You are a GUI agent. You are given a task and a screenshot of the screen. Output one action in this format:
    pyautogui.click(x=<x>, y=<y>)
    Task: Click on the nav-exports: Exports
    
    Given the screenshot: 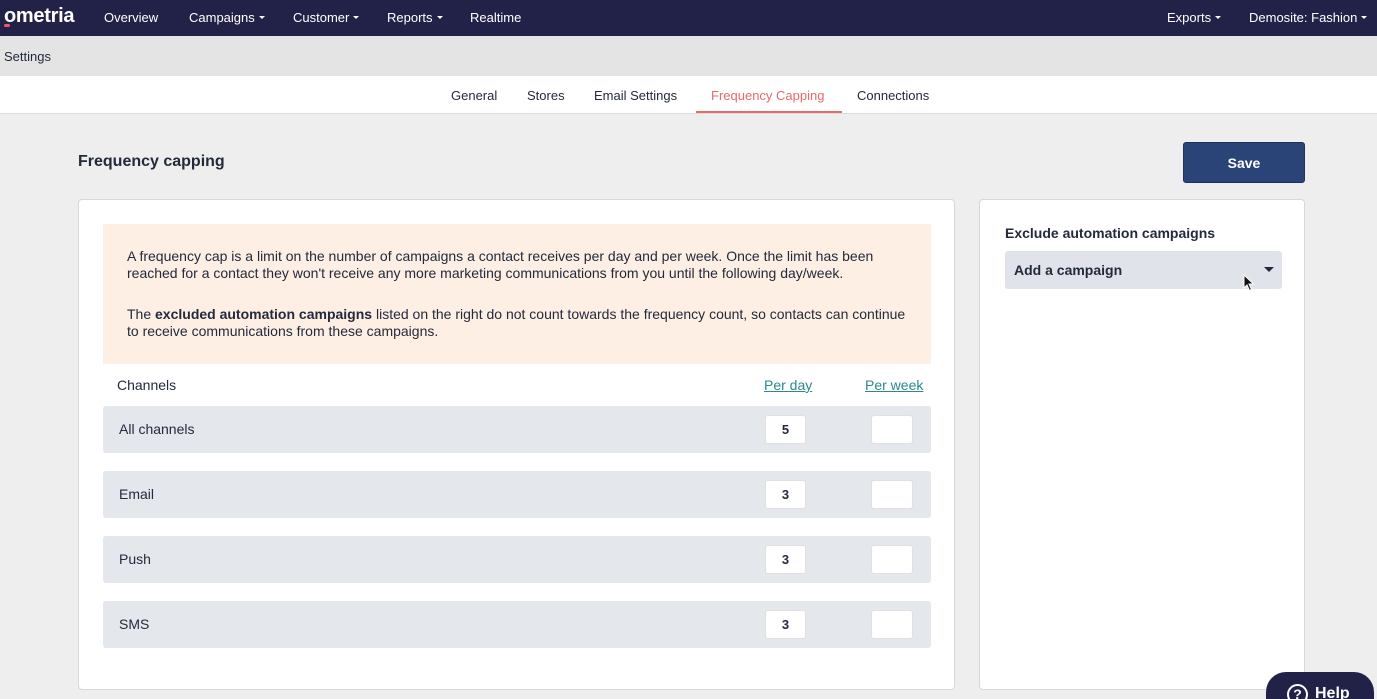 What is the action you would take?
    pyautogui.click(x=1194, y=17)
    